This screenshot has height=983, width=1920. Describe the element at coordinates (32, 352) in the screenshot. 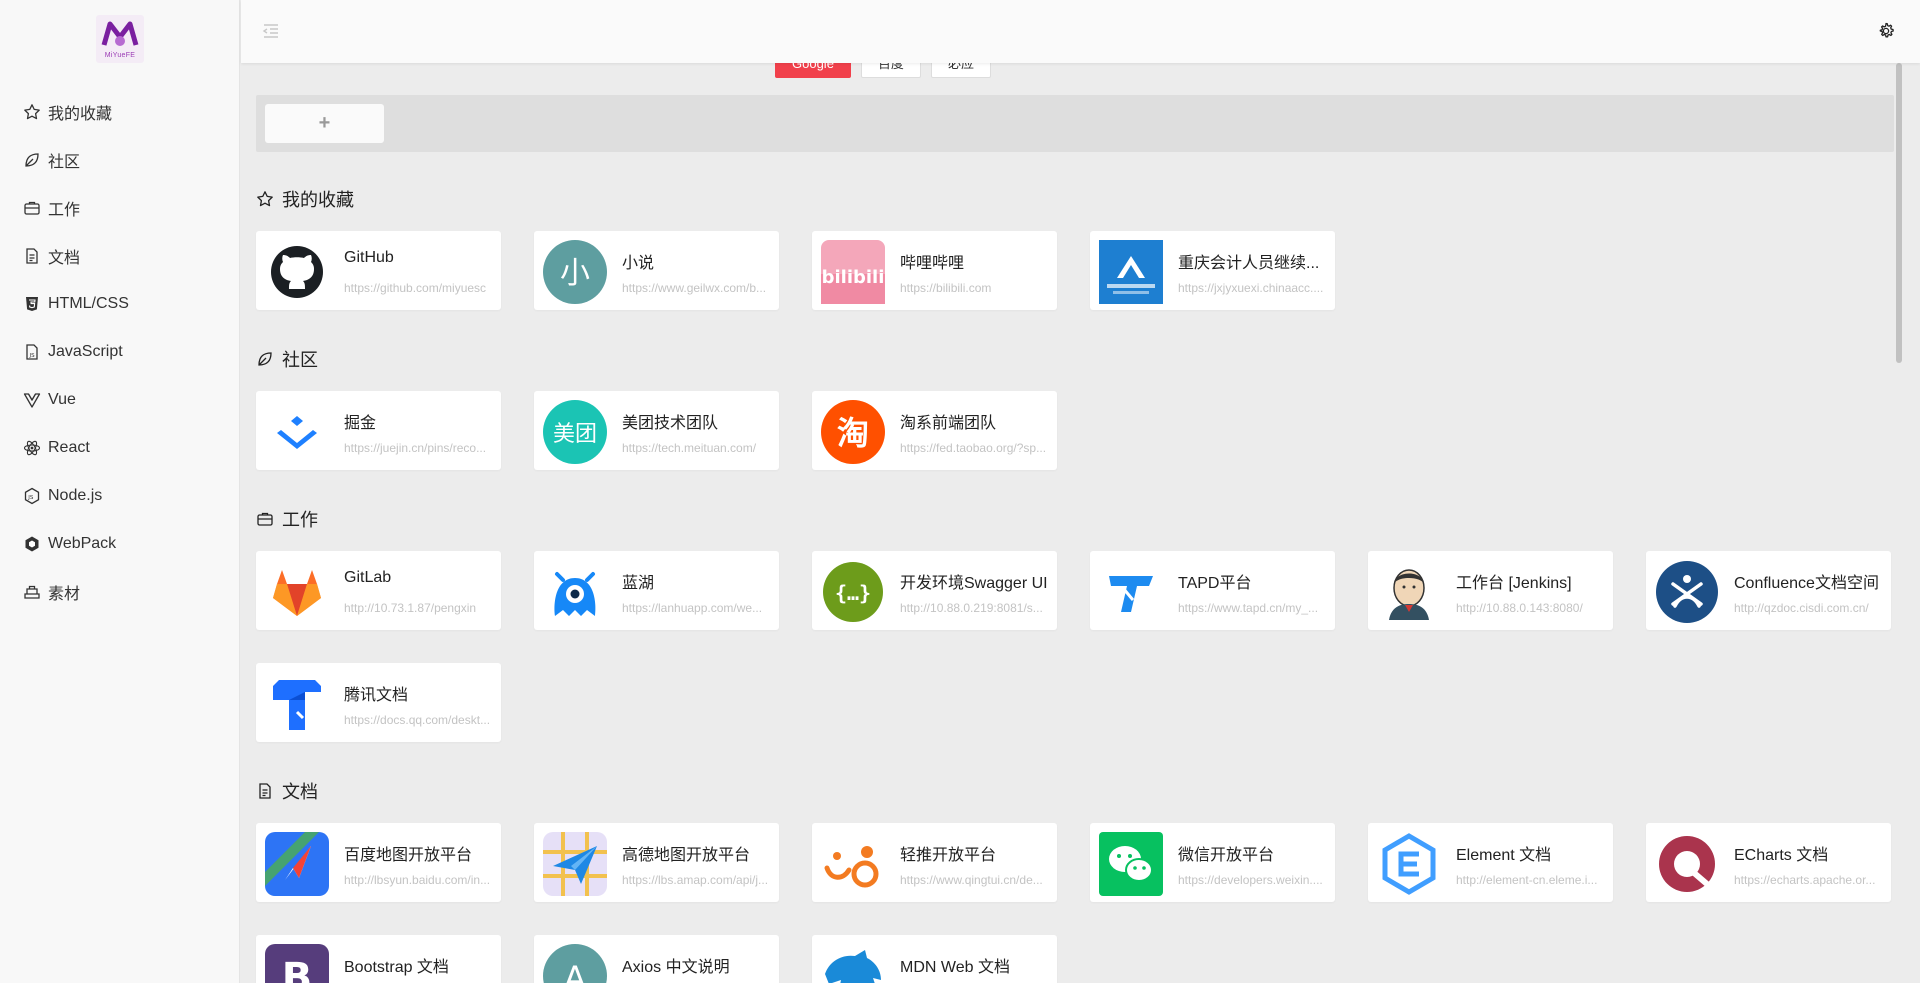

I see `js-file-icon: JS` at that location.